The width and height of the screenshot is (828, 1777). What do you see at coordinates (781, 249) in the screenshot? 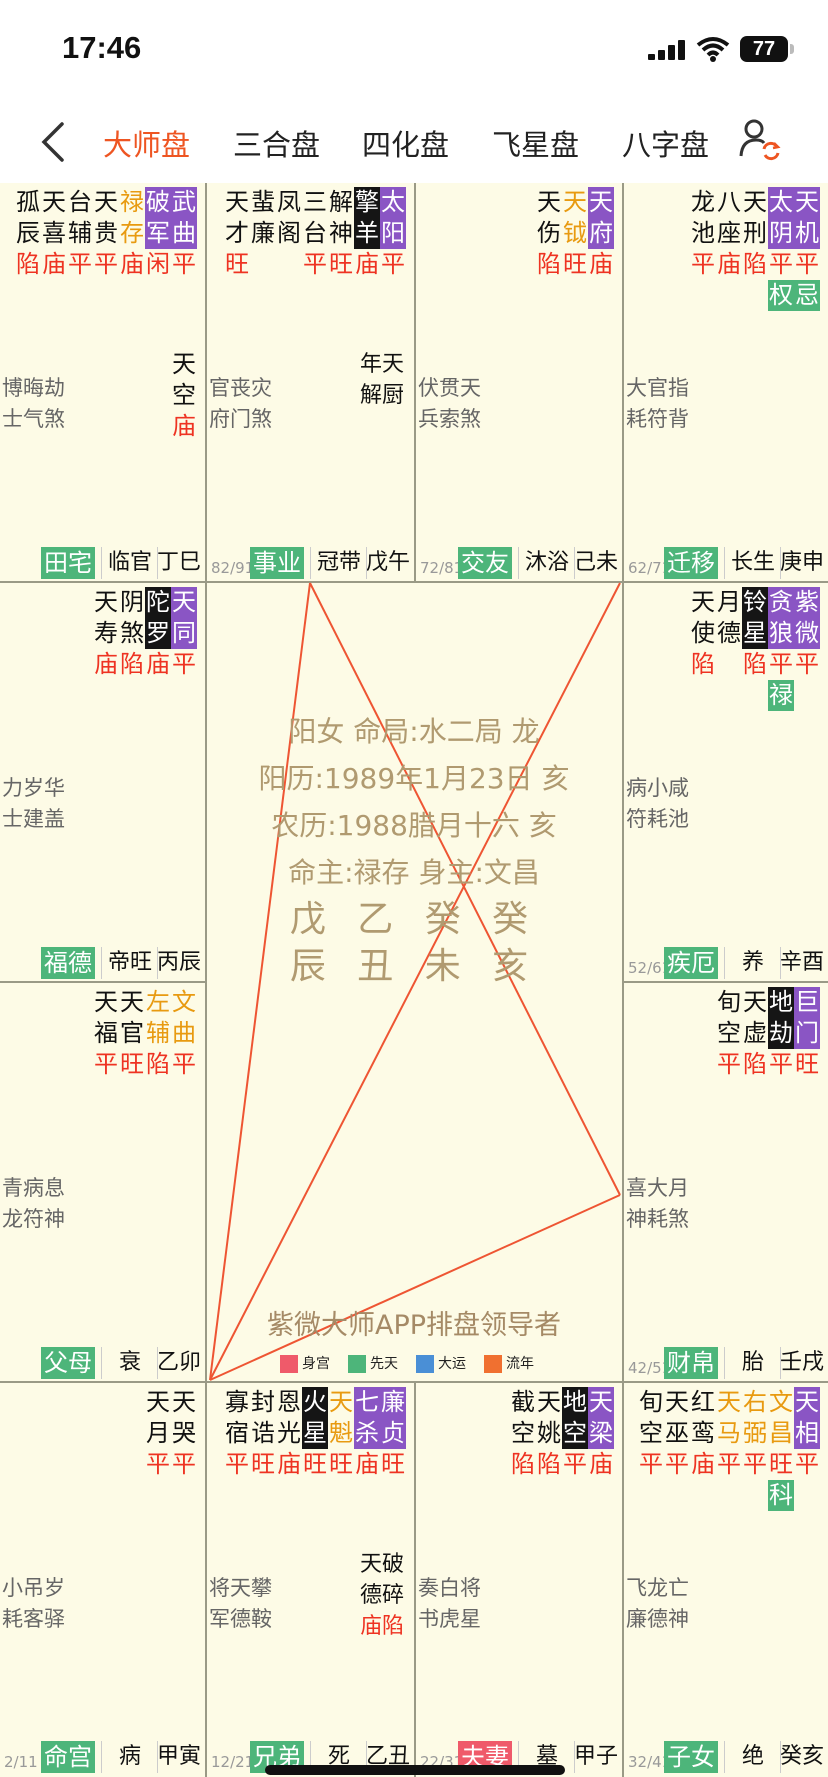
I see `star-太阴: 太阴平权` at bounding box center [781, 249].